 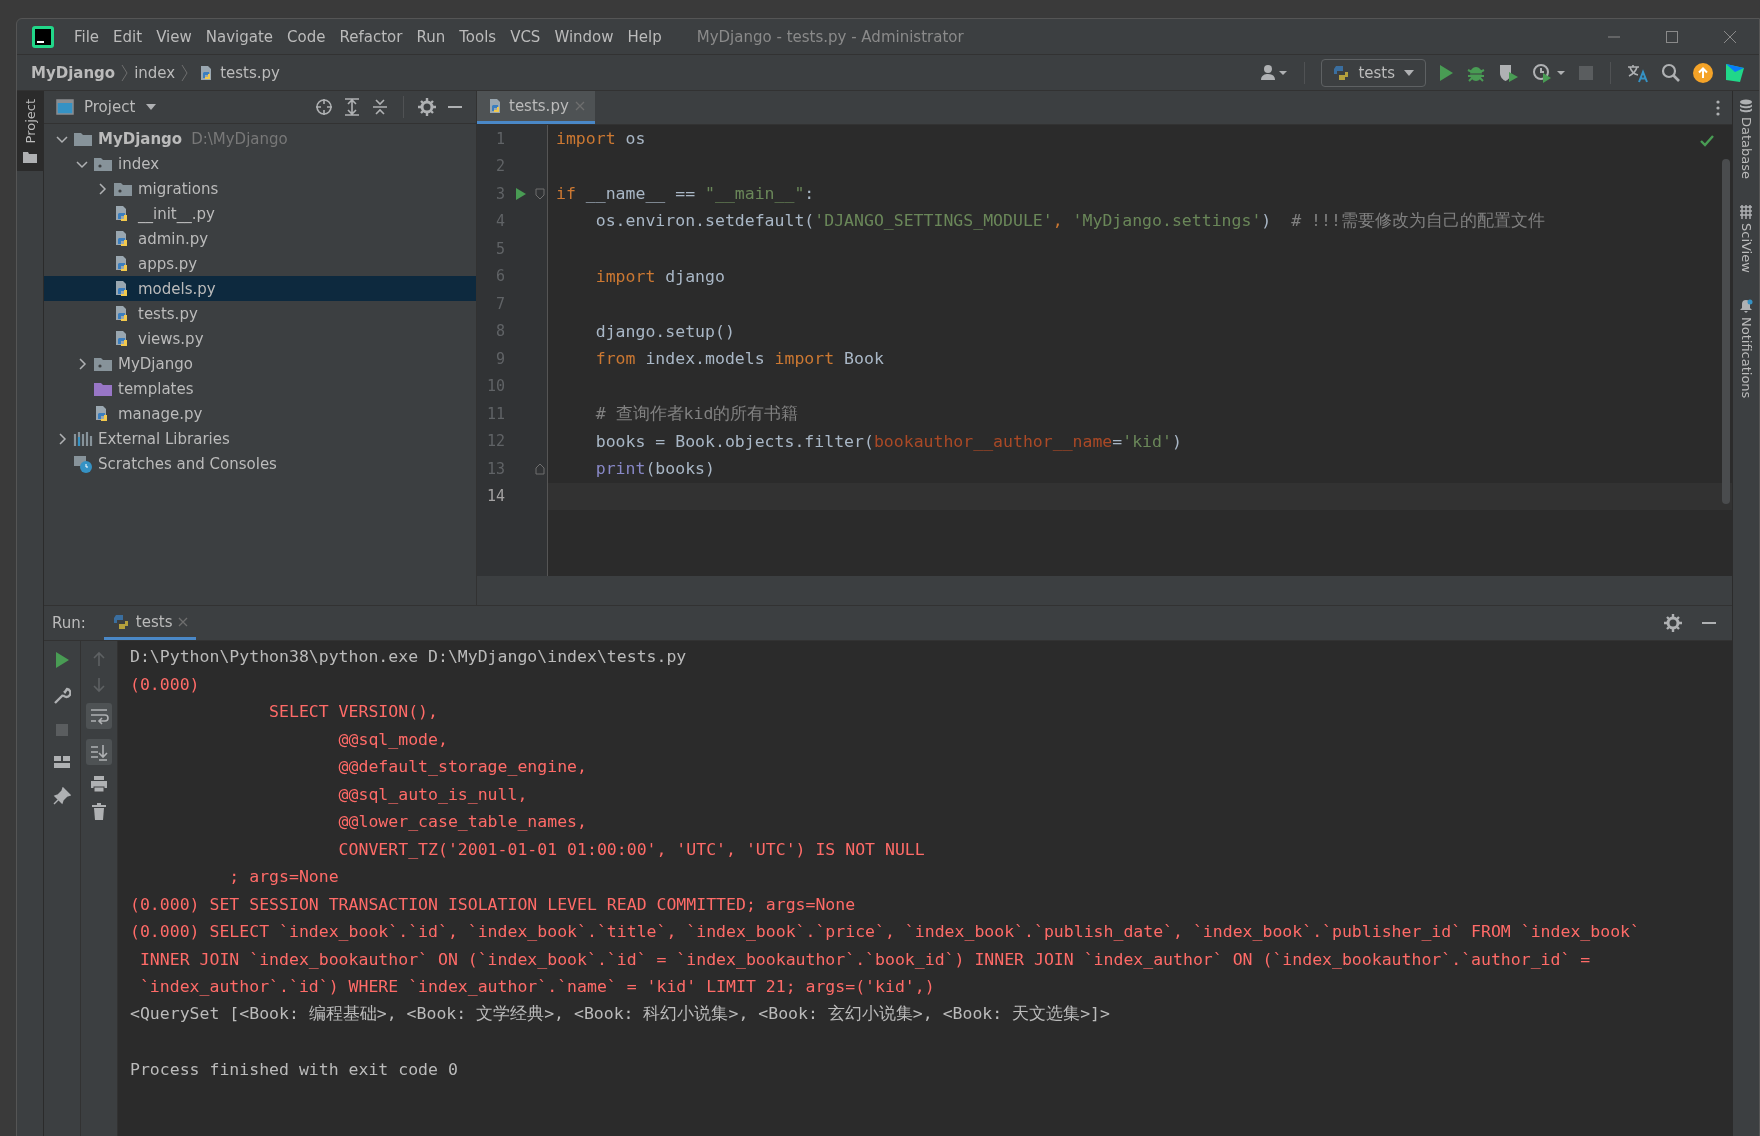 I want to click on project-tool-button: Project, so click(x=30, y=131).